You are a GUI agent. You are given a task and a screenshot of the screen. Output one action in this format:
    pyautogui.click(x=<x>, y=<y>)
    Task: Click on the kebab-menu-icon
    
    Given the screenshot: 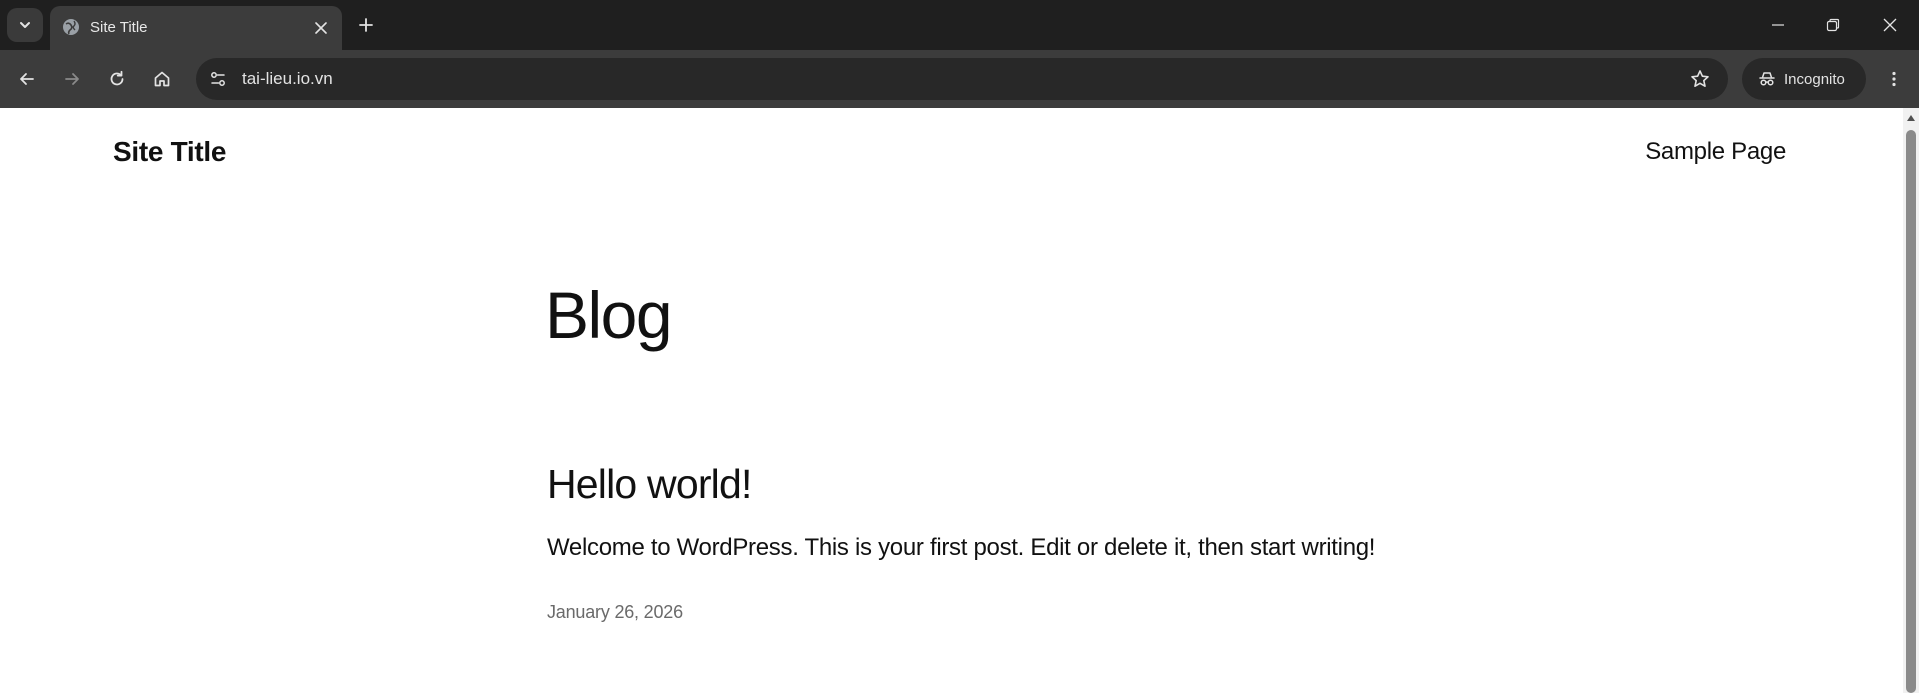 What is the action you would take?
    pyautogui.click(x=1894, y=79)
    